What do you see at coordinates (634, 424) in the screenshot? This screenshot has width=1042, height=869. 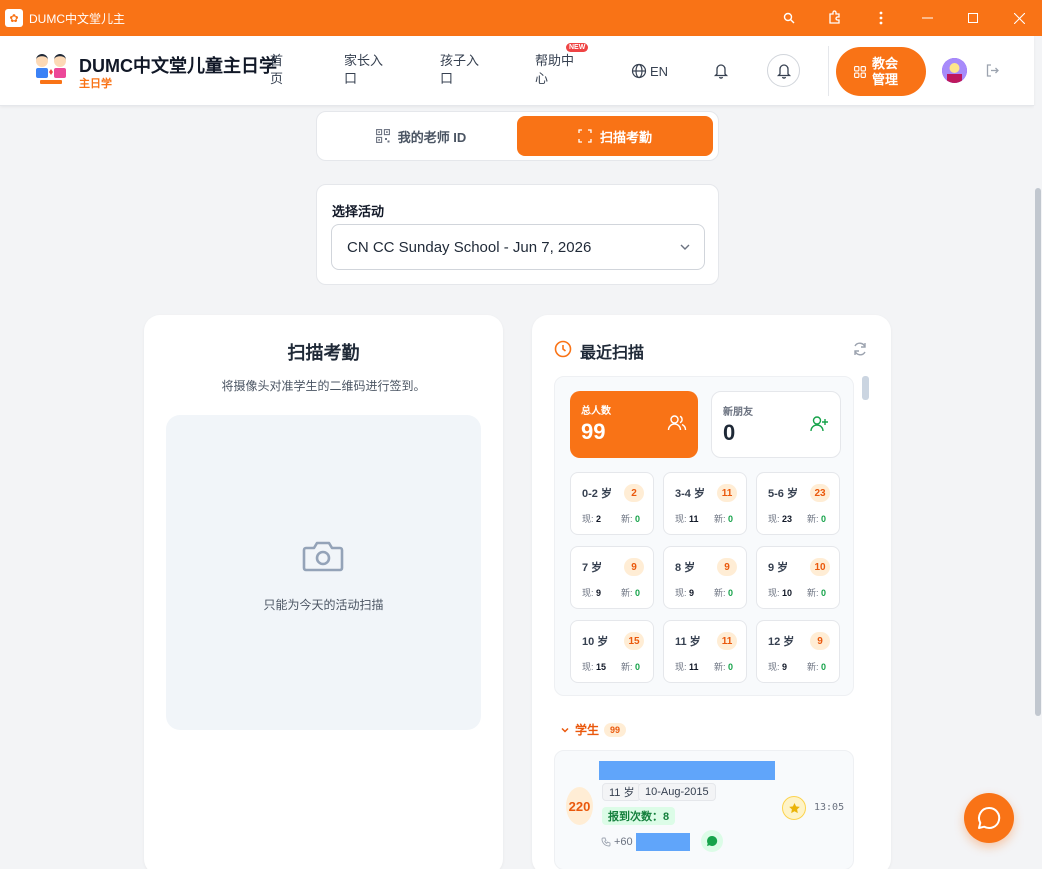 I see `total-count-card: 总人数 99` at bounding box center [634, 424].